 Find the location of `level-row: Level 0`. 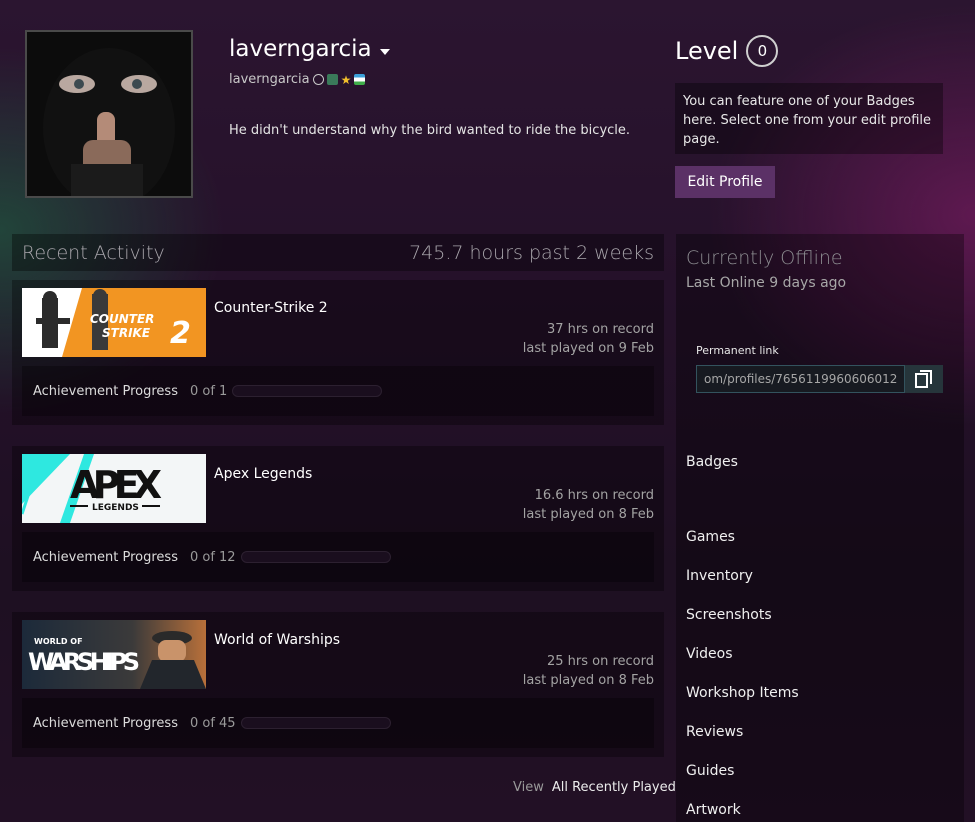

level-row: Level 0 is located at coordinates (727, 51).